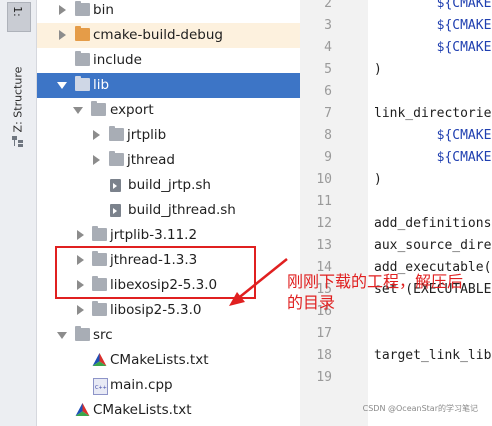 The height and width of the screenshot is (426, 492). Describe the element at coordinates (375, 292) in the screenshot. I see `annotation-note: 刚刚下载的工程，解压后的目录` at that location.